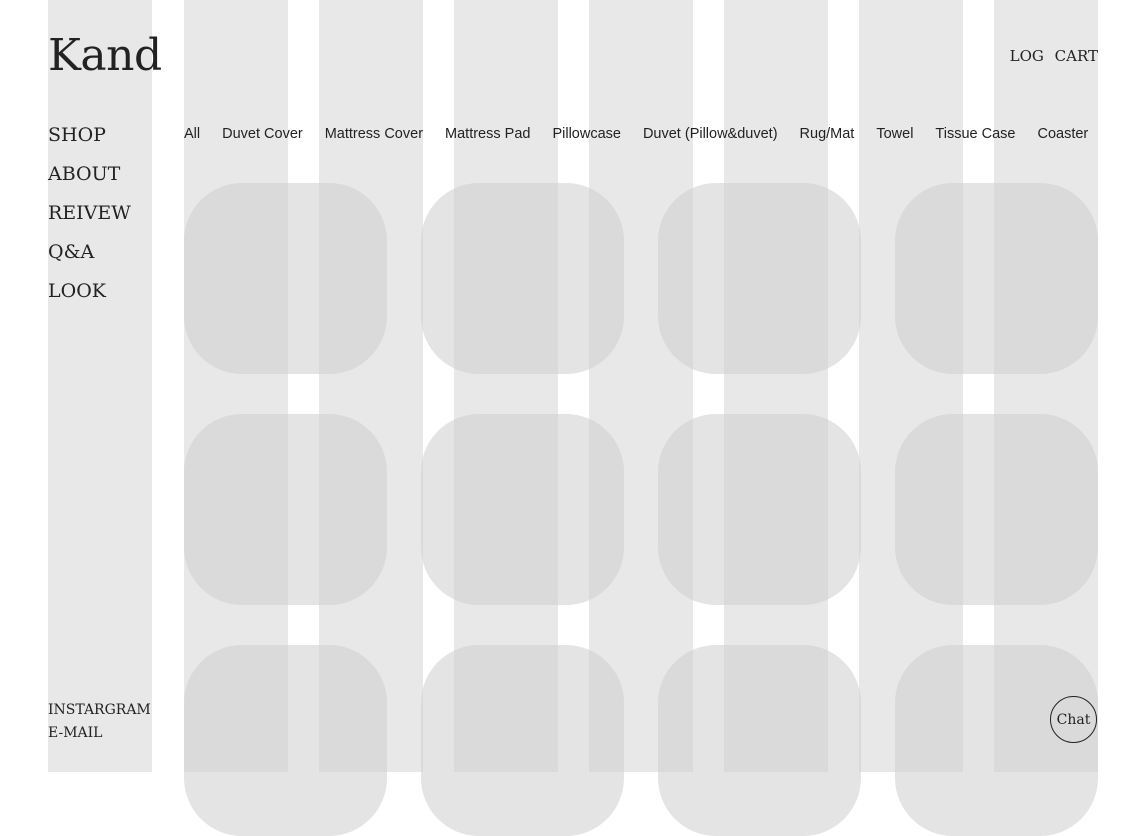 The height and width of the screenshot is (836, 1145). What do you see at coordinates (192, 134) in the screenshot?
I see `category-tab-all: All` at bounding box center [192, 134].